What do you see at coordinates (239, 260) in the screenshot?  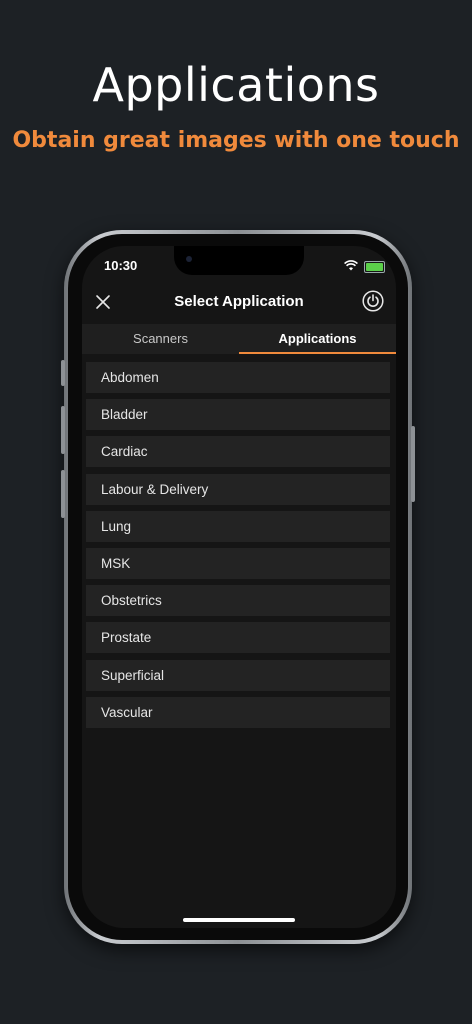 I see `notch` at bounding box center [239, 260].